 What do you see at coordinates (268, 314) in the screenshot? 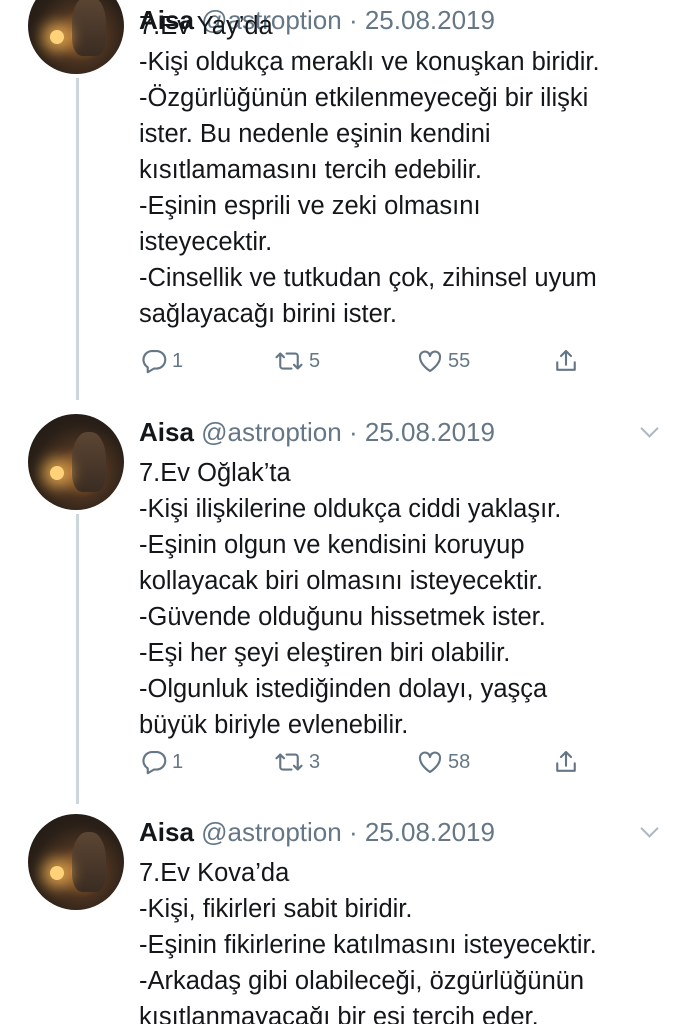
I see `tweet-line: sağlayacağı birini ister.` at bounding box center [268, 314].